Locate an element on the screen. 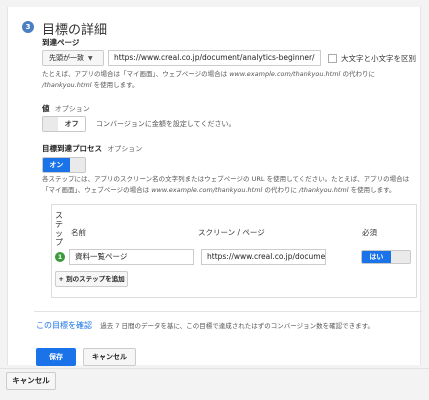  step-number-badge: 1 is located at coordinates (60, 257).